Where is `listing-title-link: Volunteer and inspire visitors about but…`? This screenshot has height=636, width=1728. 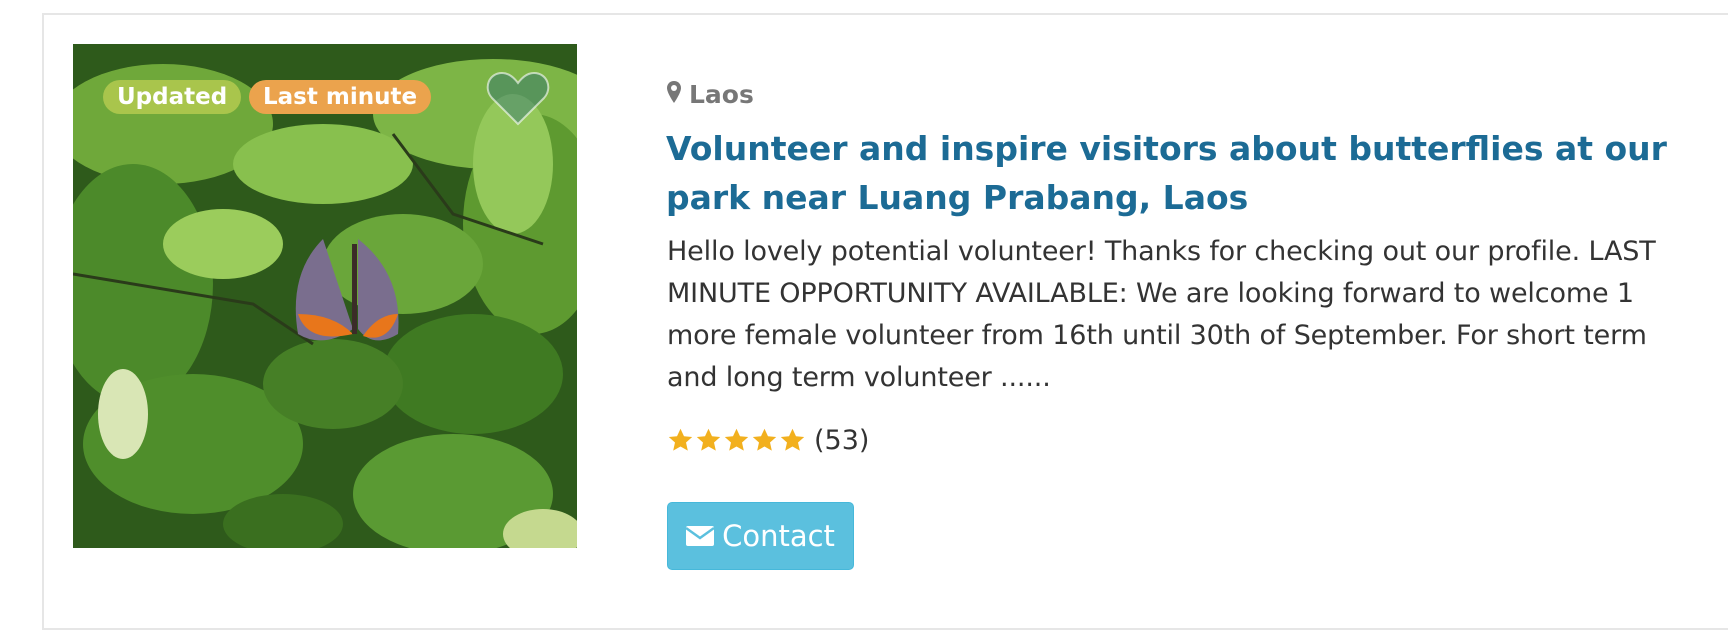 listing-title-link: Volunteer and inspire visitors about but… is located at coordinates (1176, 173).